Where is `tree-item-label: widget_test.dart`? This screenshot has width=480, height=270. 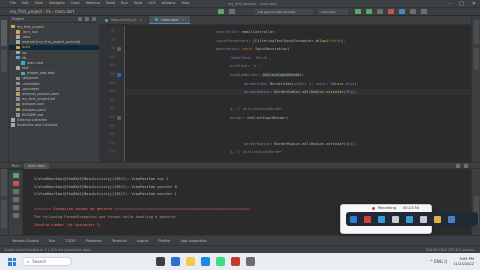
tree-item-label: widget_test.dart is located at coordinates (41, 73).